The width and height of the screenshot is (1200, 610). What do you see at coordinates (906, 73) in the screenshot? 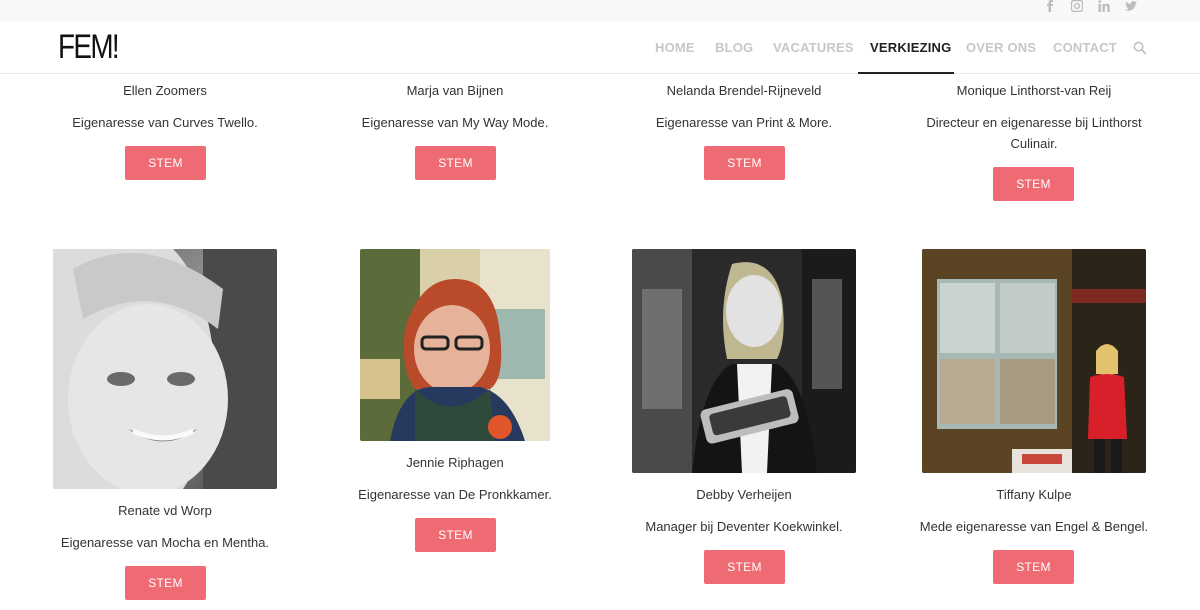
I see `nav-active-indicator` at bounding box center [906, 73].